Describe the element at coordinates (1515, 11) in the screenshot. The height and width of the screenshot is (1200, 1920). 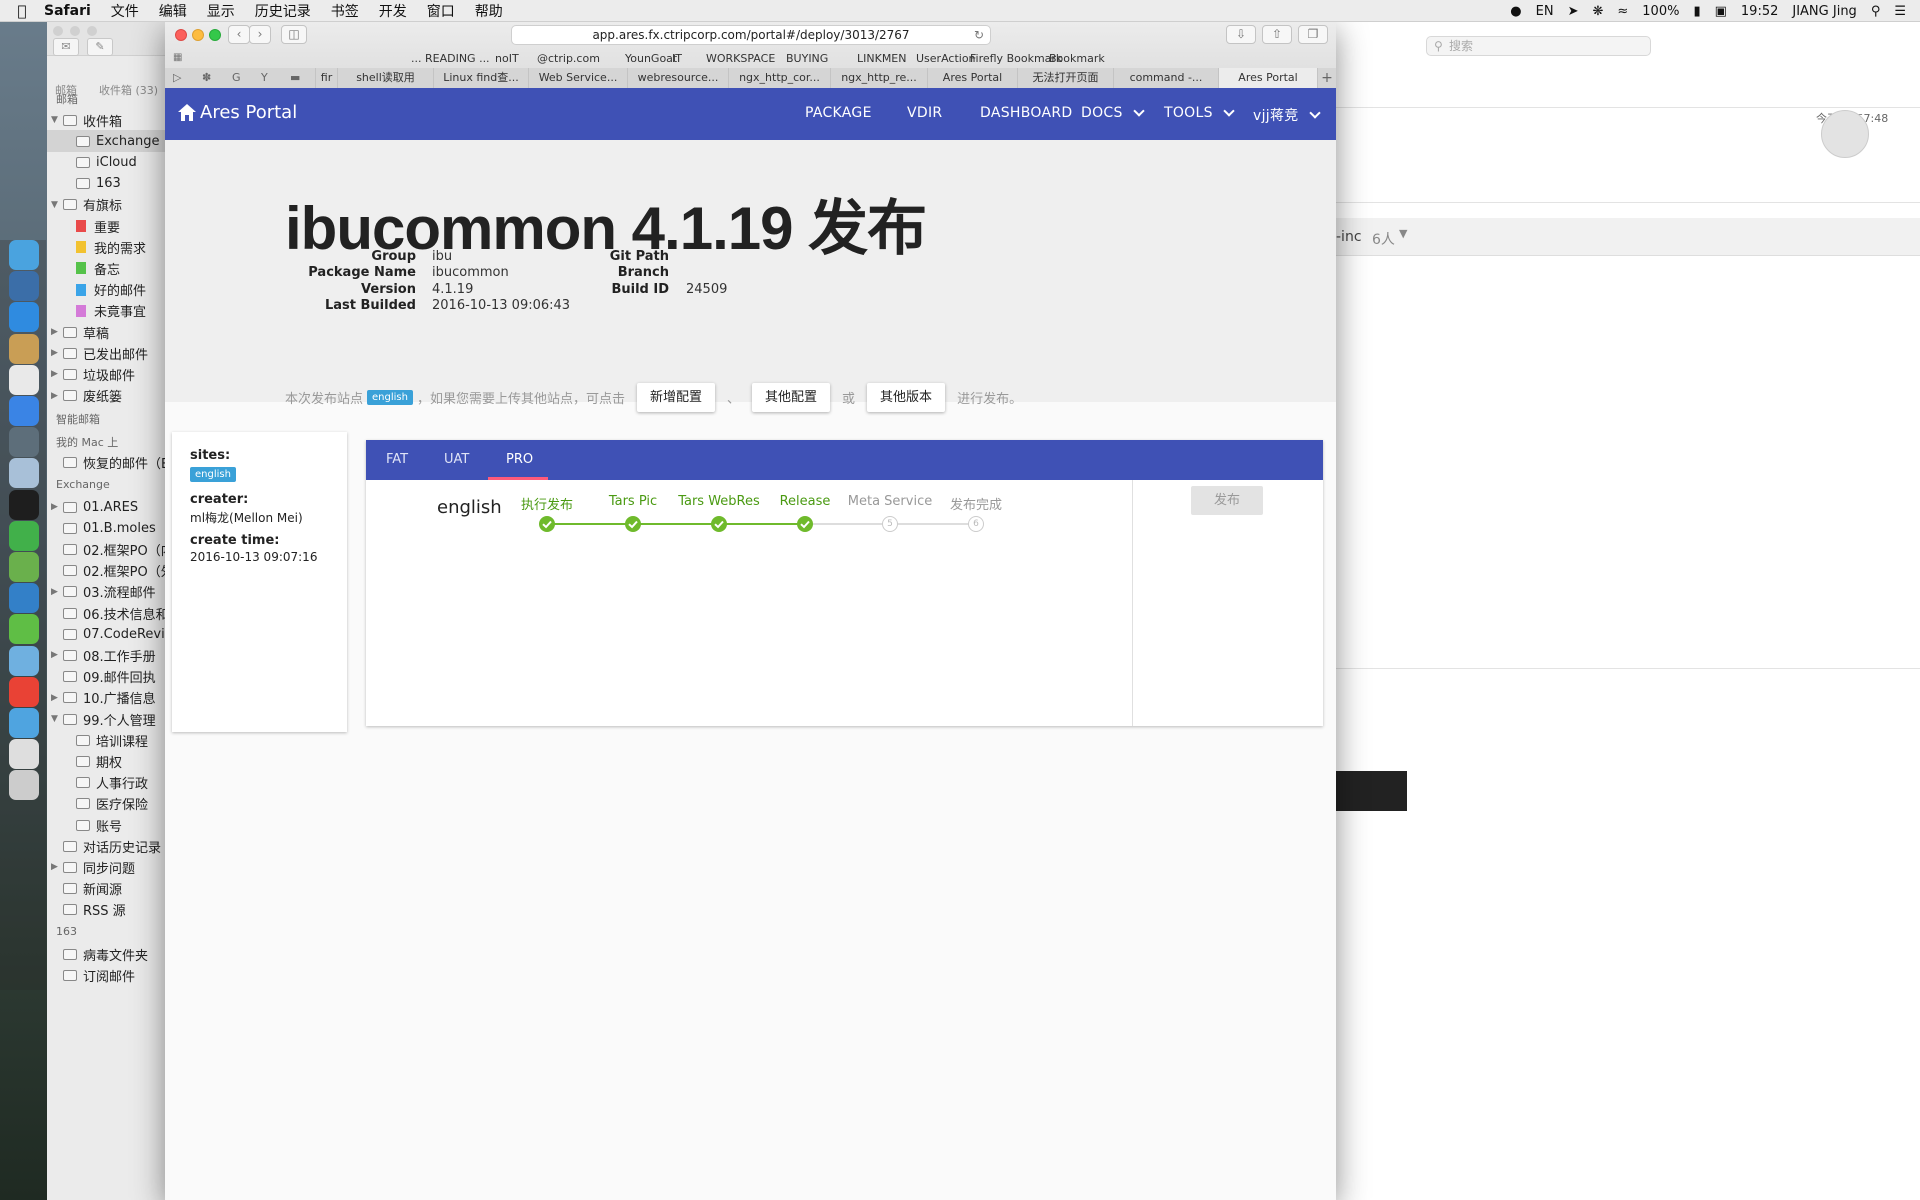
I see `wechat-status-icon: ●` at that location.